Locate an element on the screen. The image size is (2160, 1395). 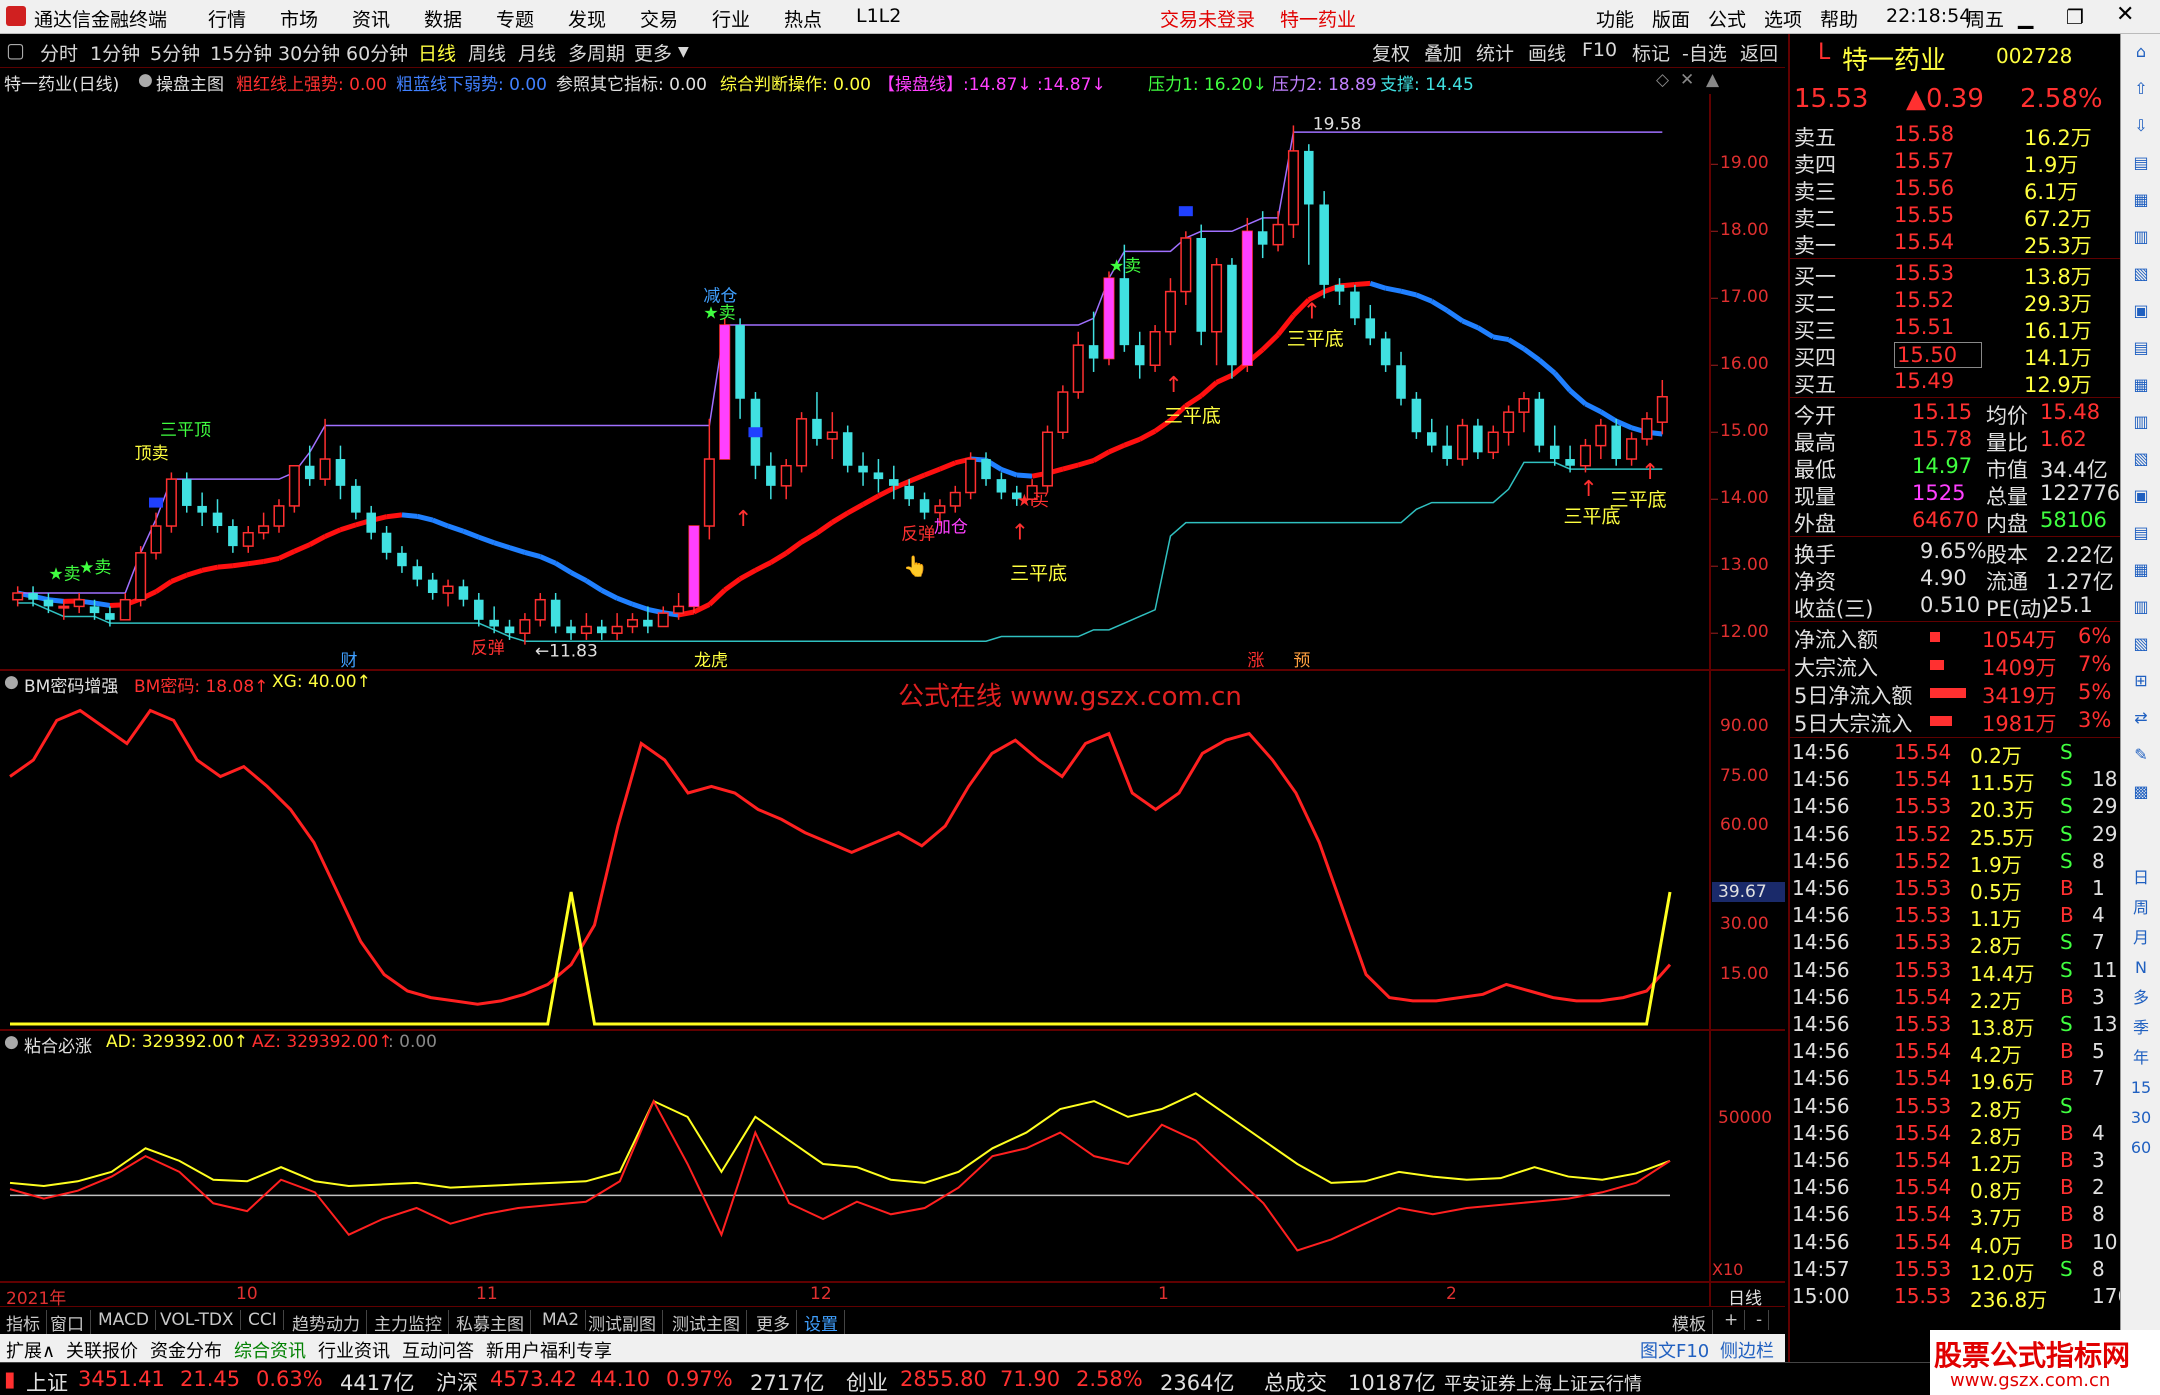
menu-item-zhuanti: 专题 is located at coordinates (515, 18).